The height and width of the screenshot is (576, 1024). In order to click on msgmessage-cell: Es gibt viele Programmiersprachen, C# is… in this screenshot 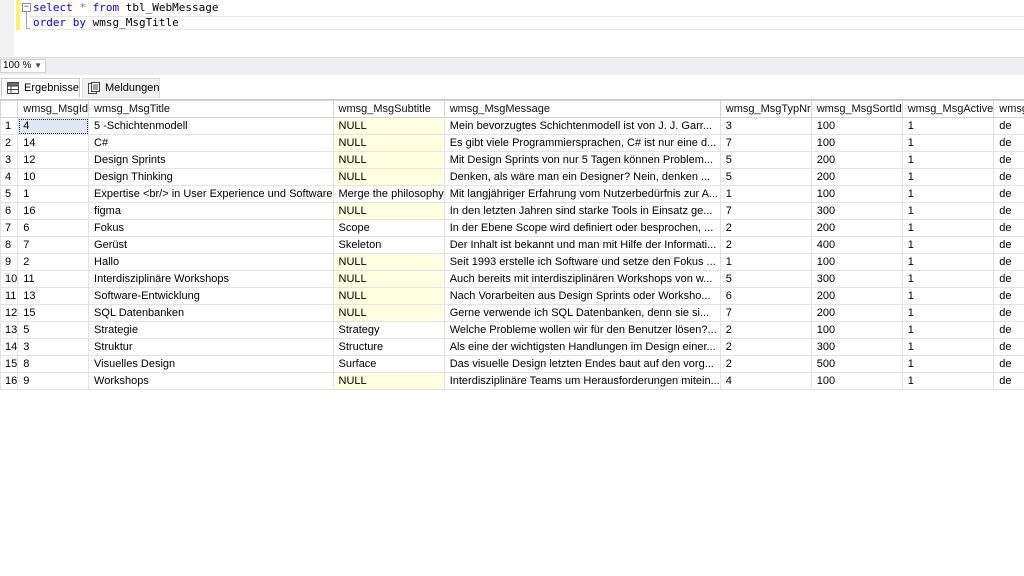, I will do `click(582, 143)`.